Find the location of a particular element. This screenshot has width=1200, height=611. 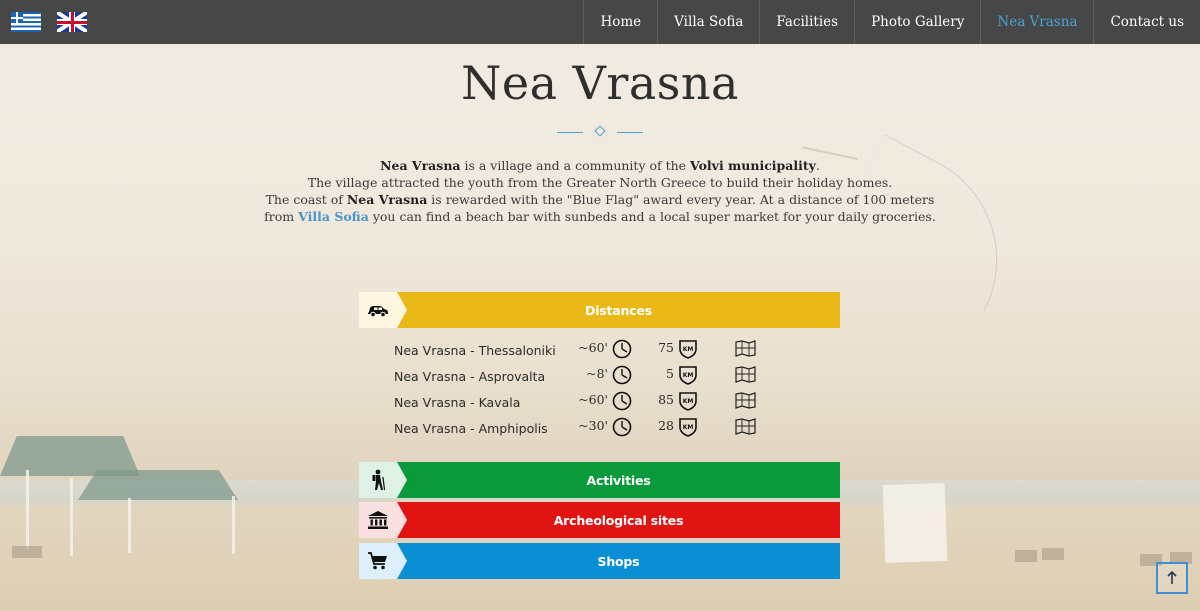

language-switcher is located at coordinates (43, 22).